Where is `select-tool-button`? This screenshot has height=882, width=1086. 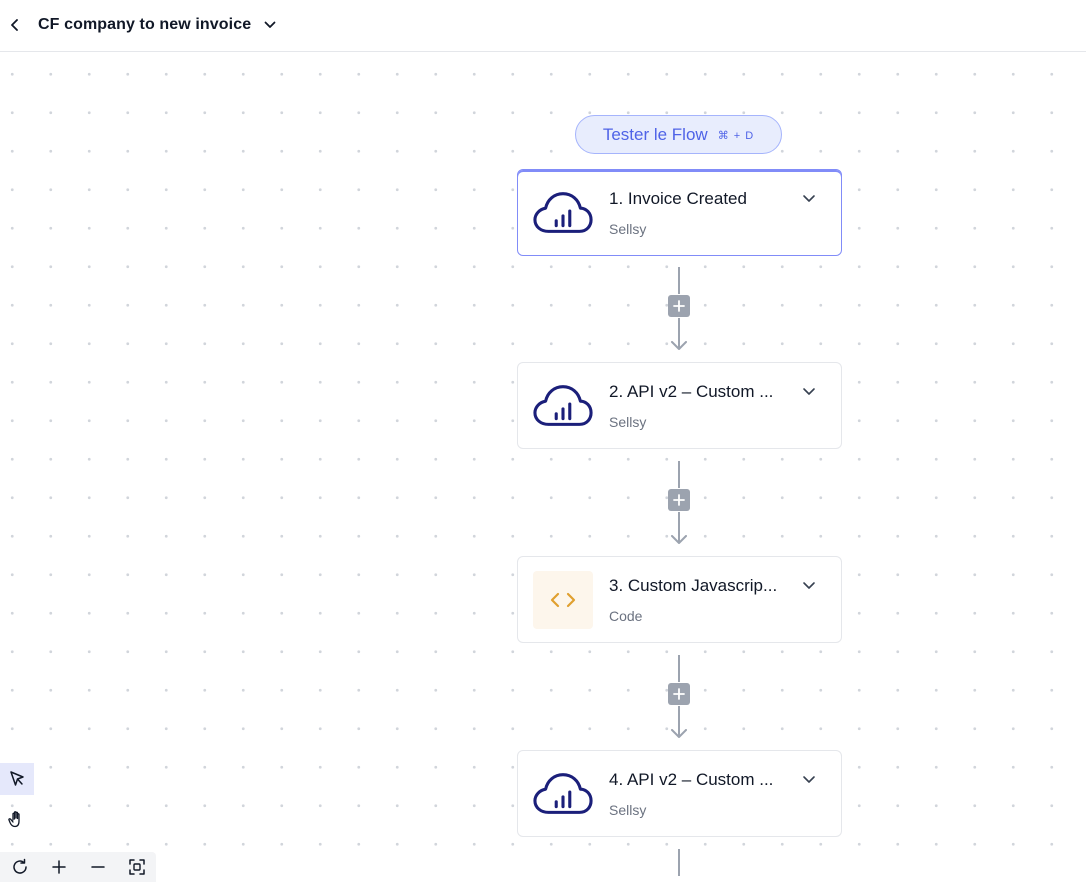
select-tool-button is located at coordinates (17, 779).